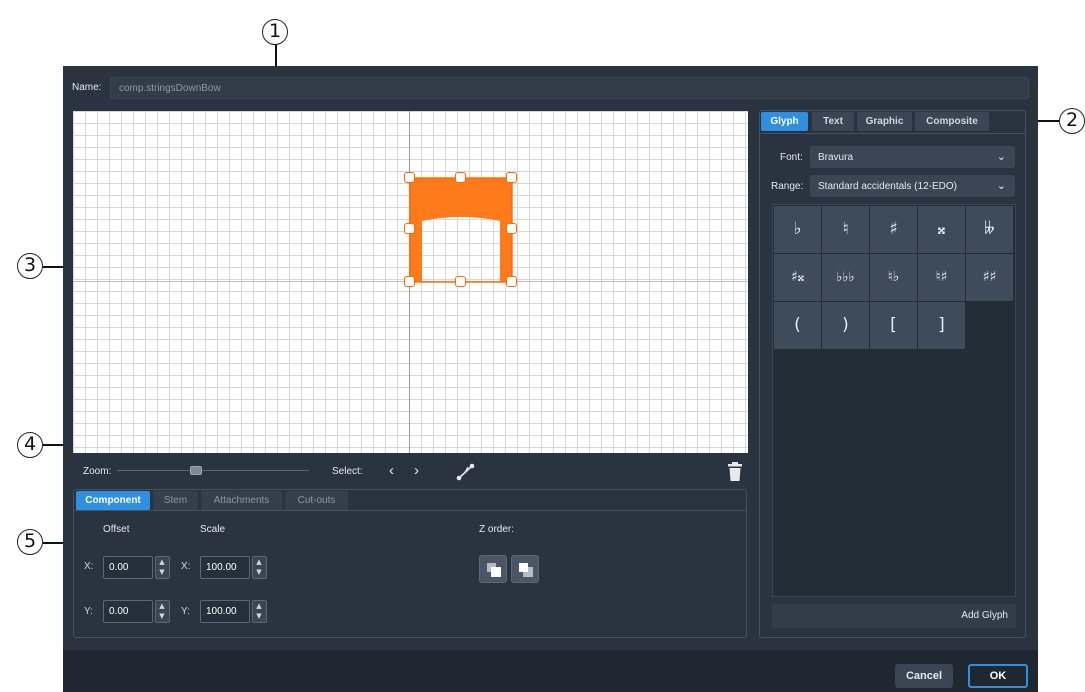  I want to click on font-select-value: Bravura, so click(836, 157).